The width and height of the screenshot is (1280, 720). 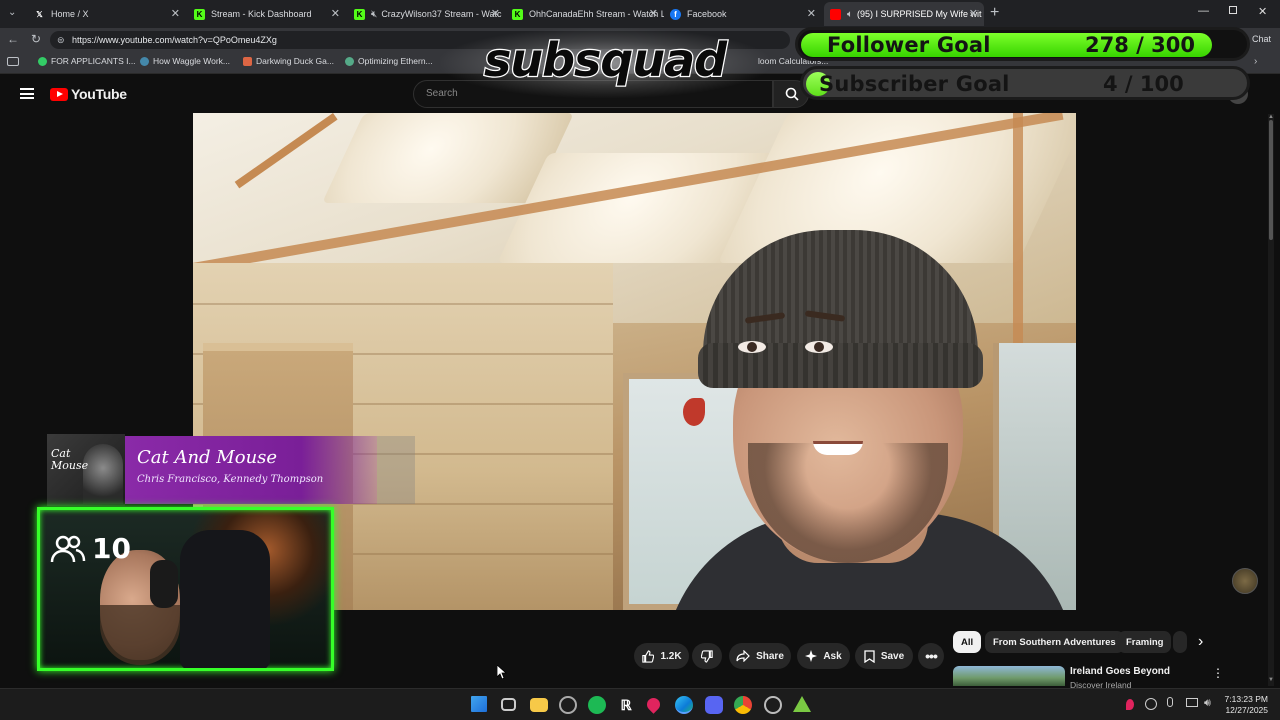 What do you see at coordinates (1200, 642) in the screenshot?
I see `chips-next-chevron-icon: ›` at bounding box center [1200, 642].